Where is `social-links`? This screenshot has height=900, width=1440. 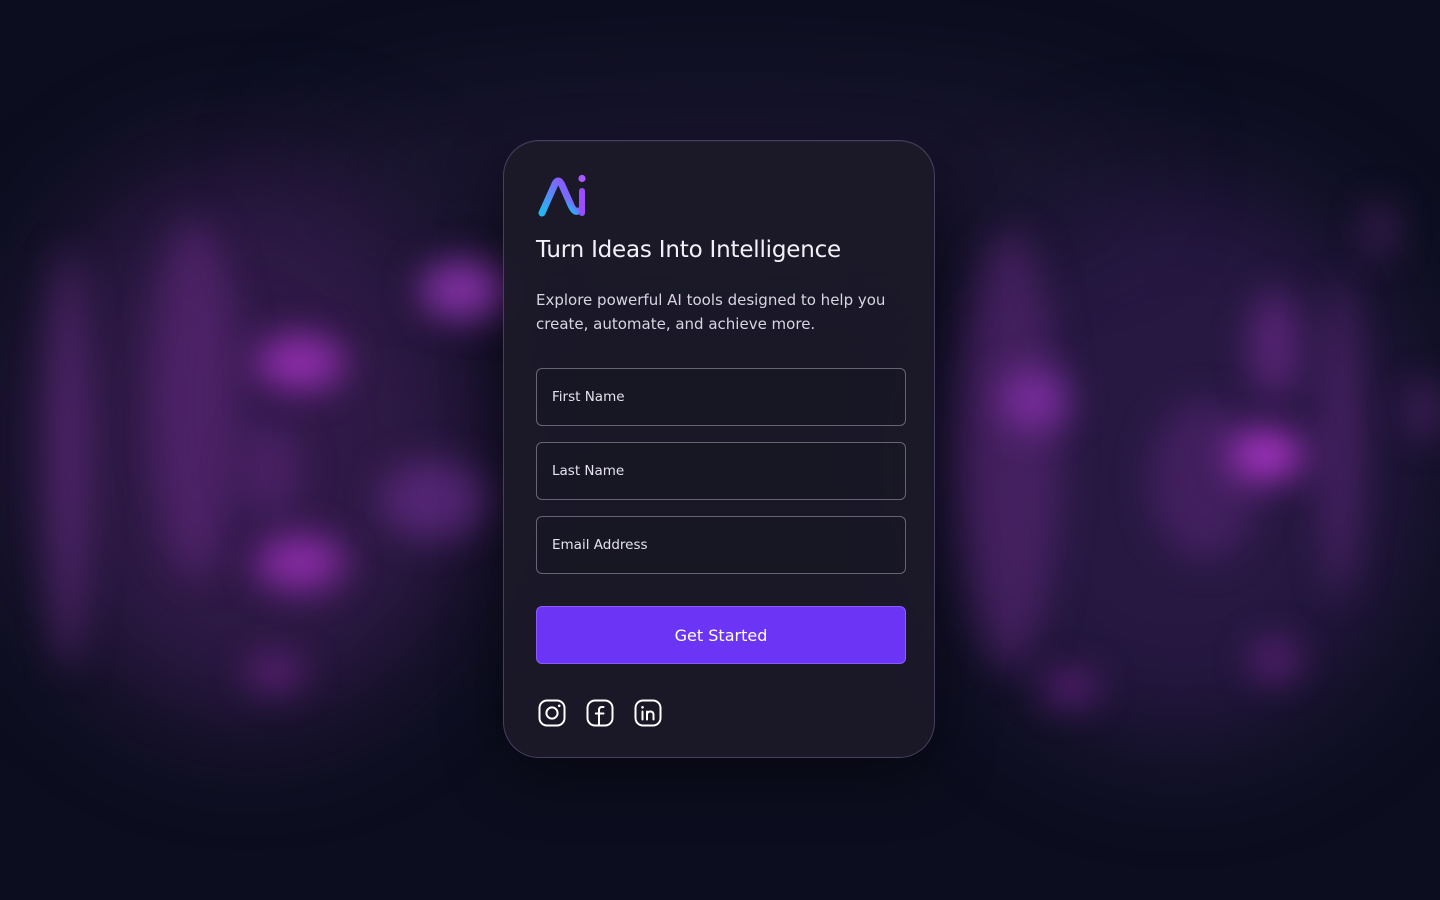
social-links is located at coordinates (600, 713).